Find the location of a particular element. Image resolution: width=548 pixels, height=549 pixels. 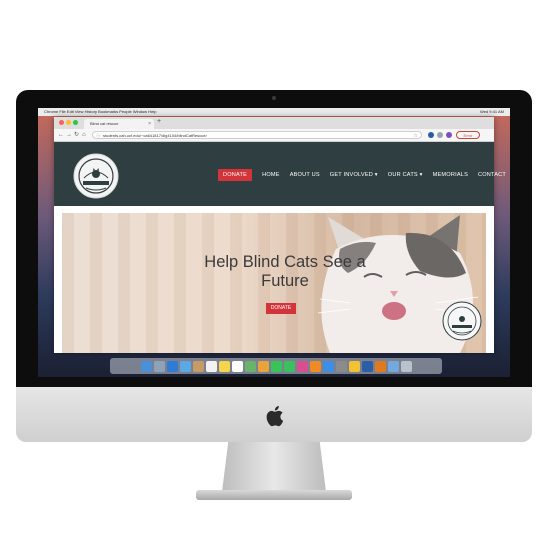

nav-home: HOME is located at coordinates (271, 175).